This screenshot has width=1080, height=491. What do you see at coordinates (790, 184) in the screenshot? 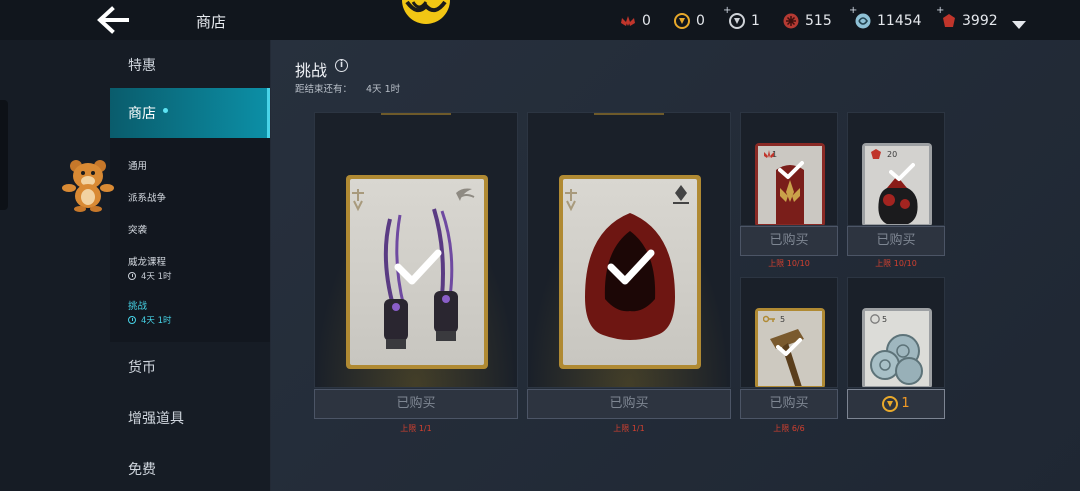
I see `item-frame: 1` at bounding box center [790, 184].